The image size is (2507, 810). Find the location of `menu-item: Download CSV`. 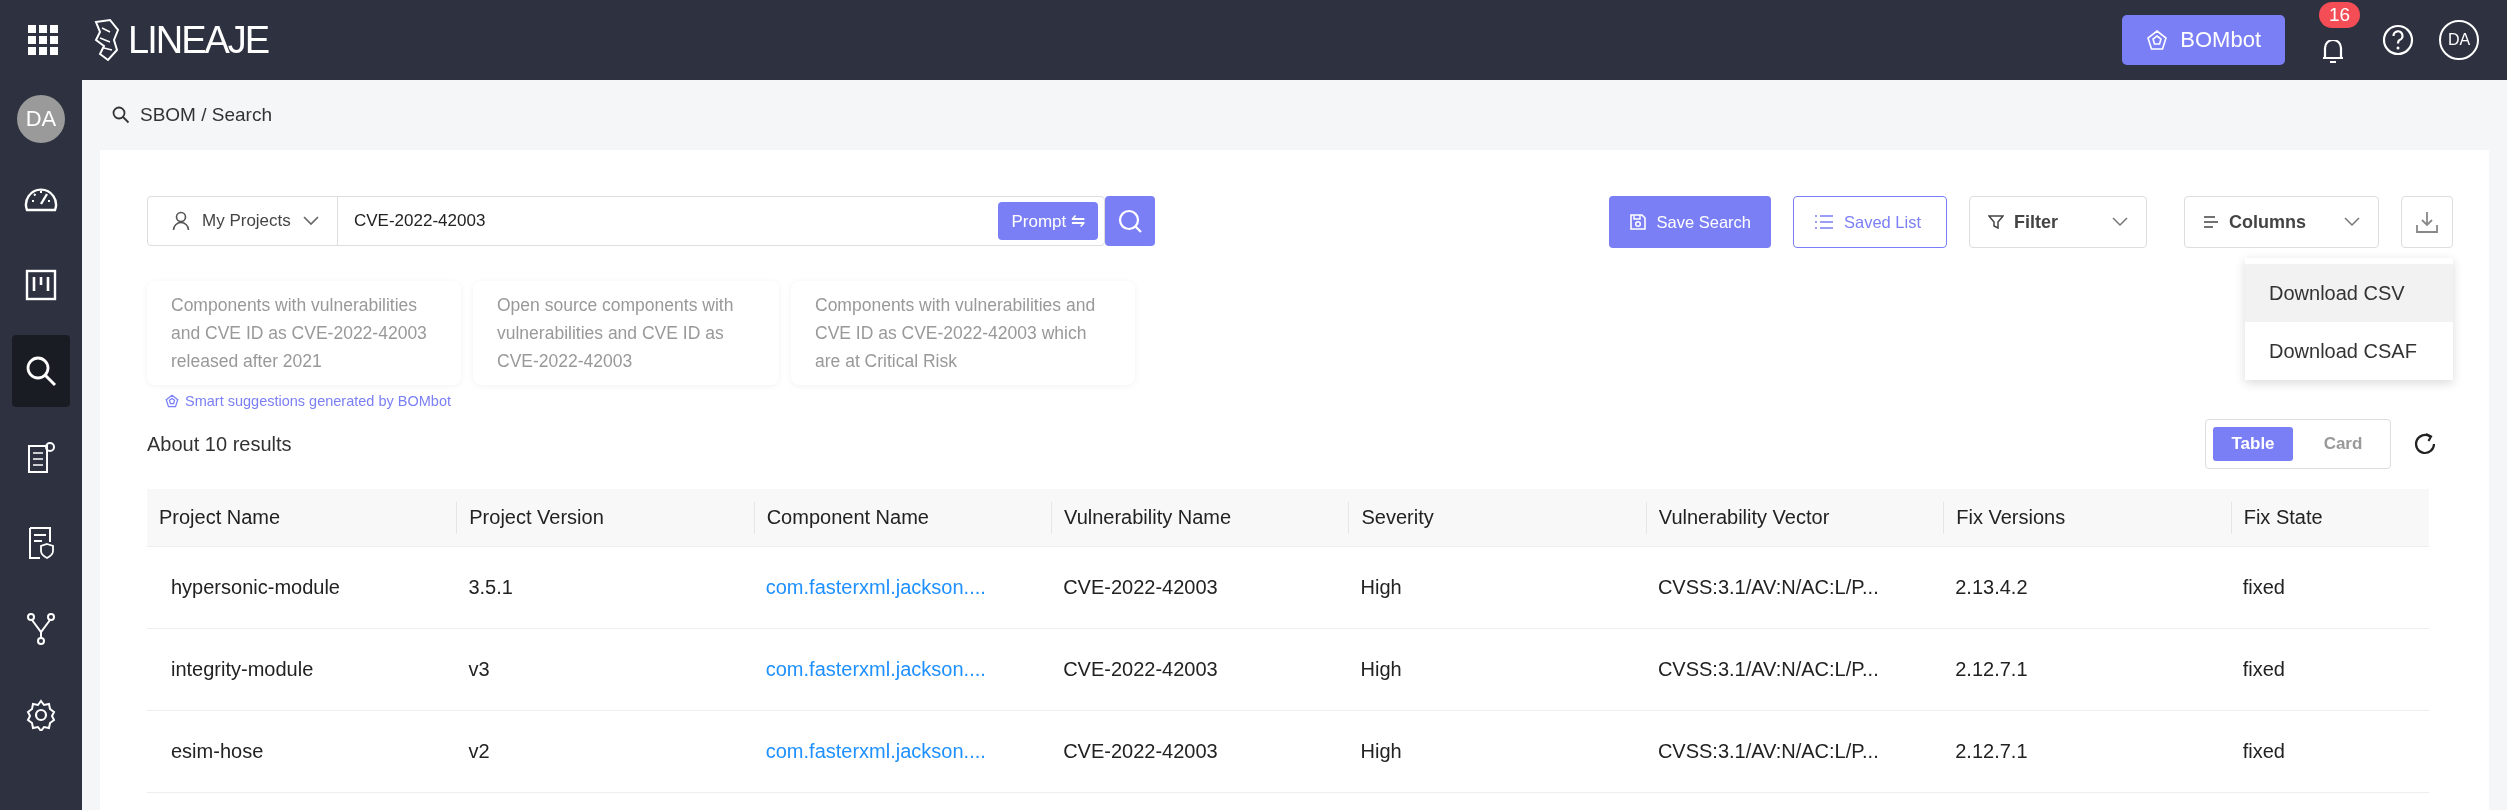

menu-item: Download CSV is located at coordinates (2349, 293).